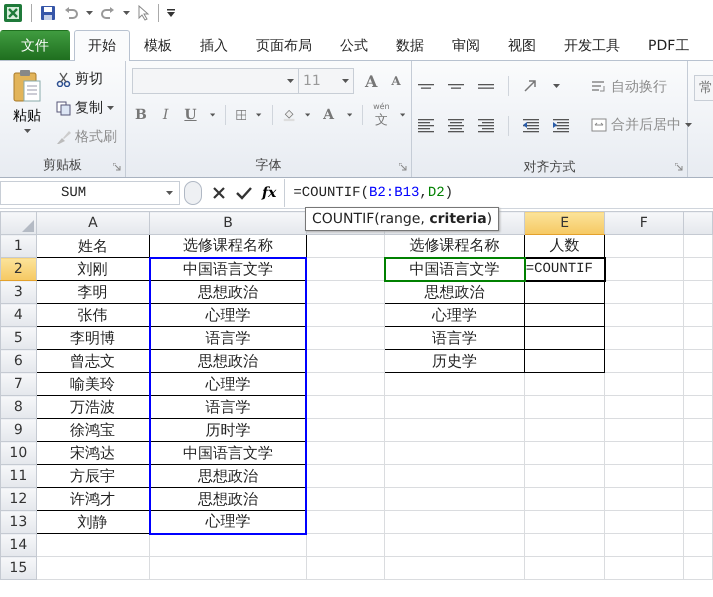 This screenshot has width=713, height=597. Describe the element at coordinates (354, 45) in the screenshot. I see `ribbon-tab: 公式` at that location.